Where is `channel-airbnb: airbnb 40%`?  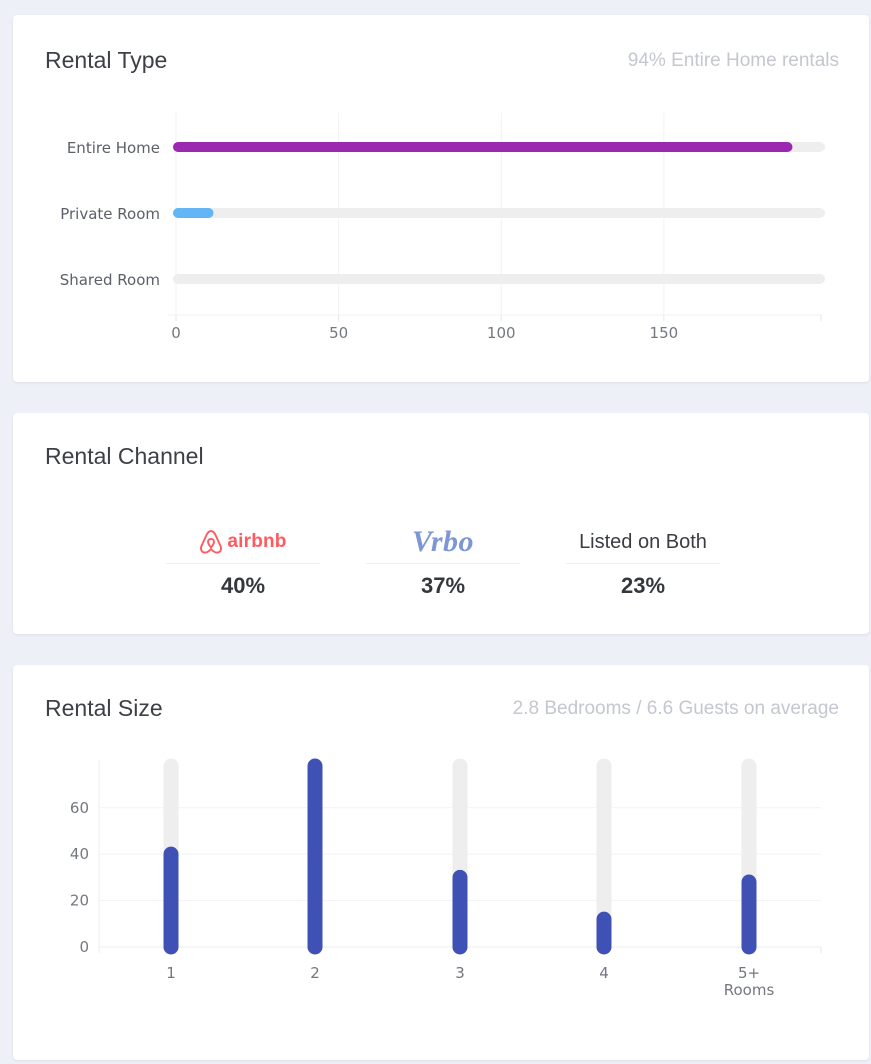 channel-airbnb: airbnb 40% is located at coordinates (243, 560).